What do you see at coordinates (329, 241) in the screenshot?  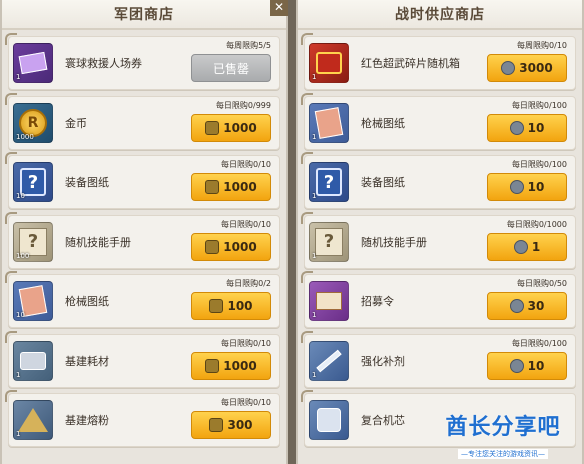 I see `skill-manual-icon: ? 1` at bounding box center [329, 241].